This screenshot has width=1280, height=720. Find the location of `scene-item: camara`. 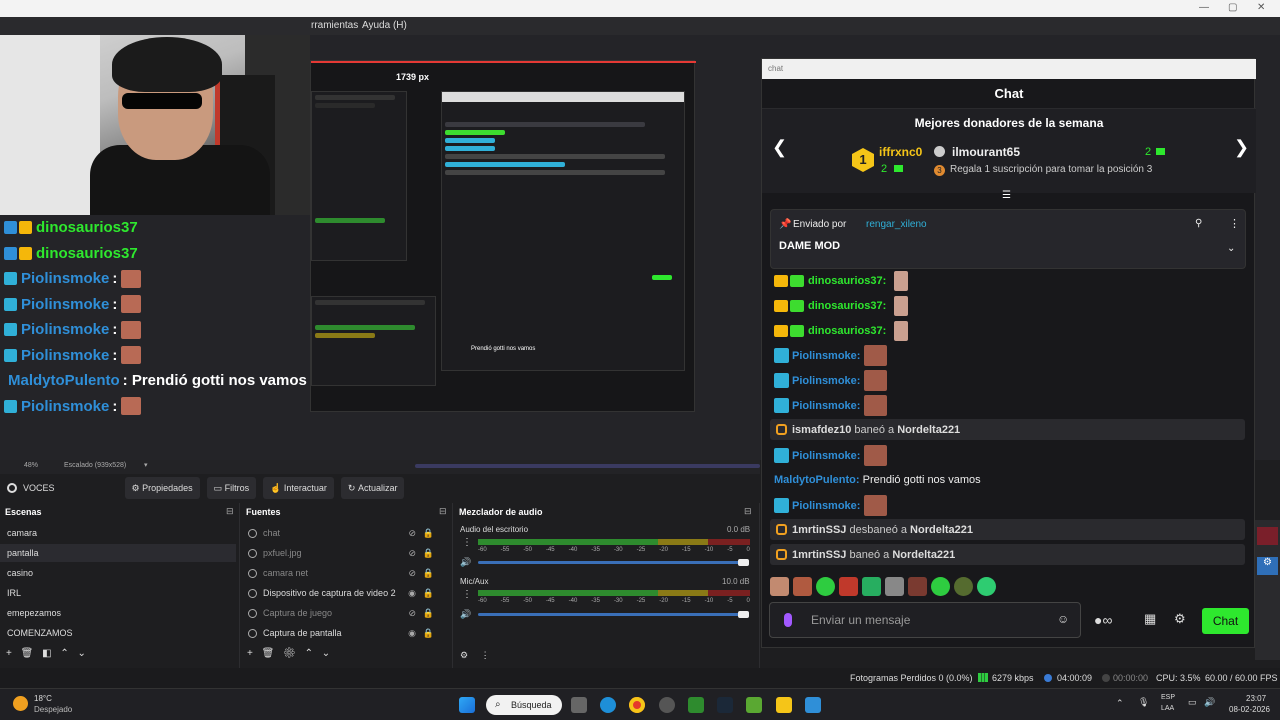

scene-item: camara is located at coordinates (118, 533).